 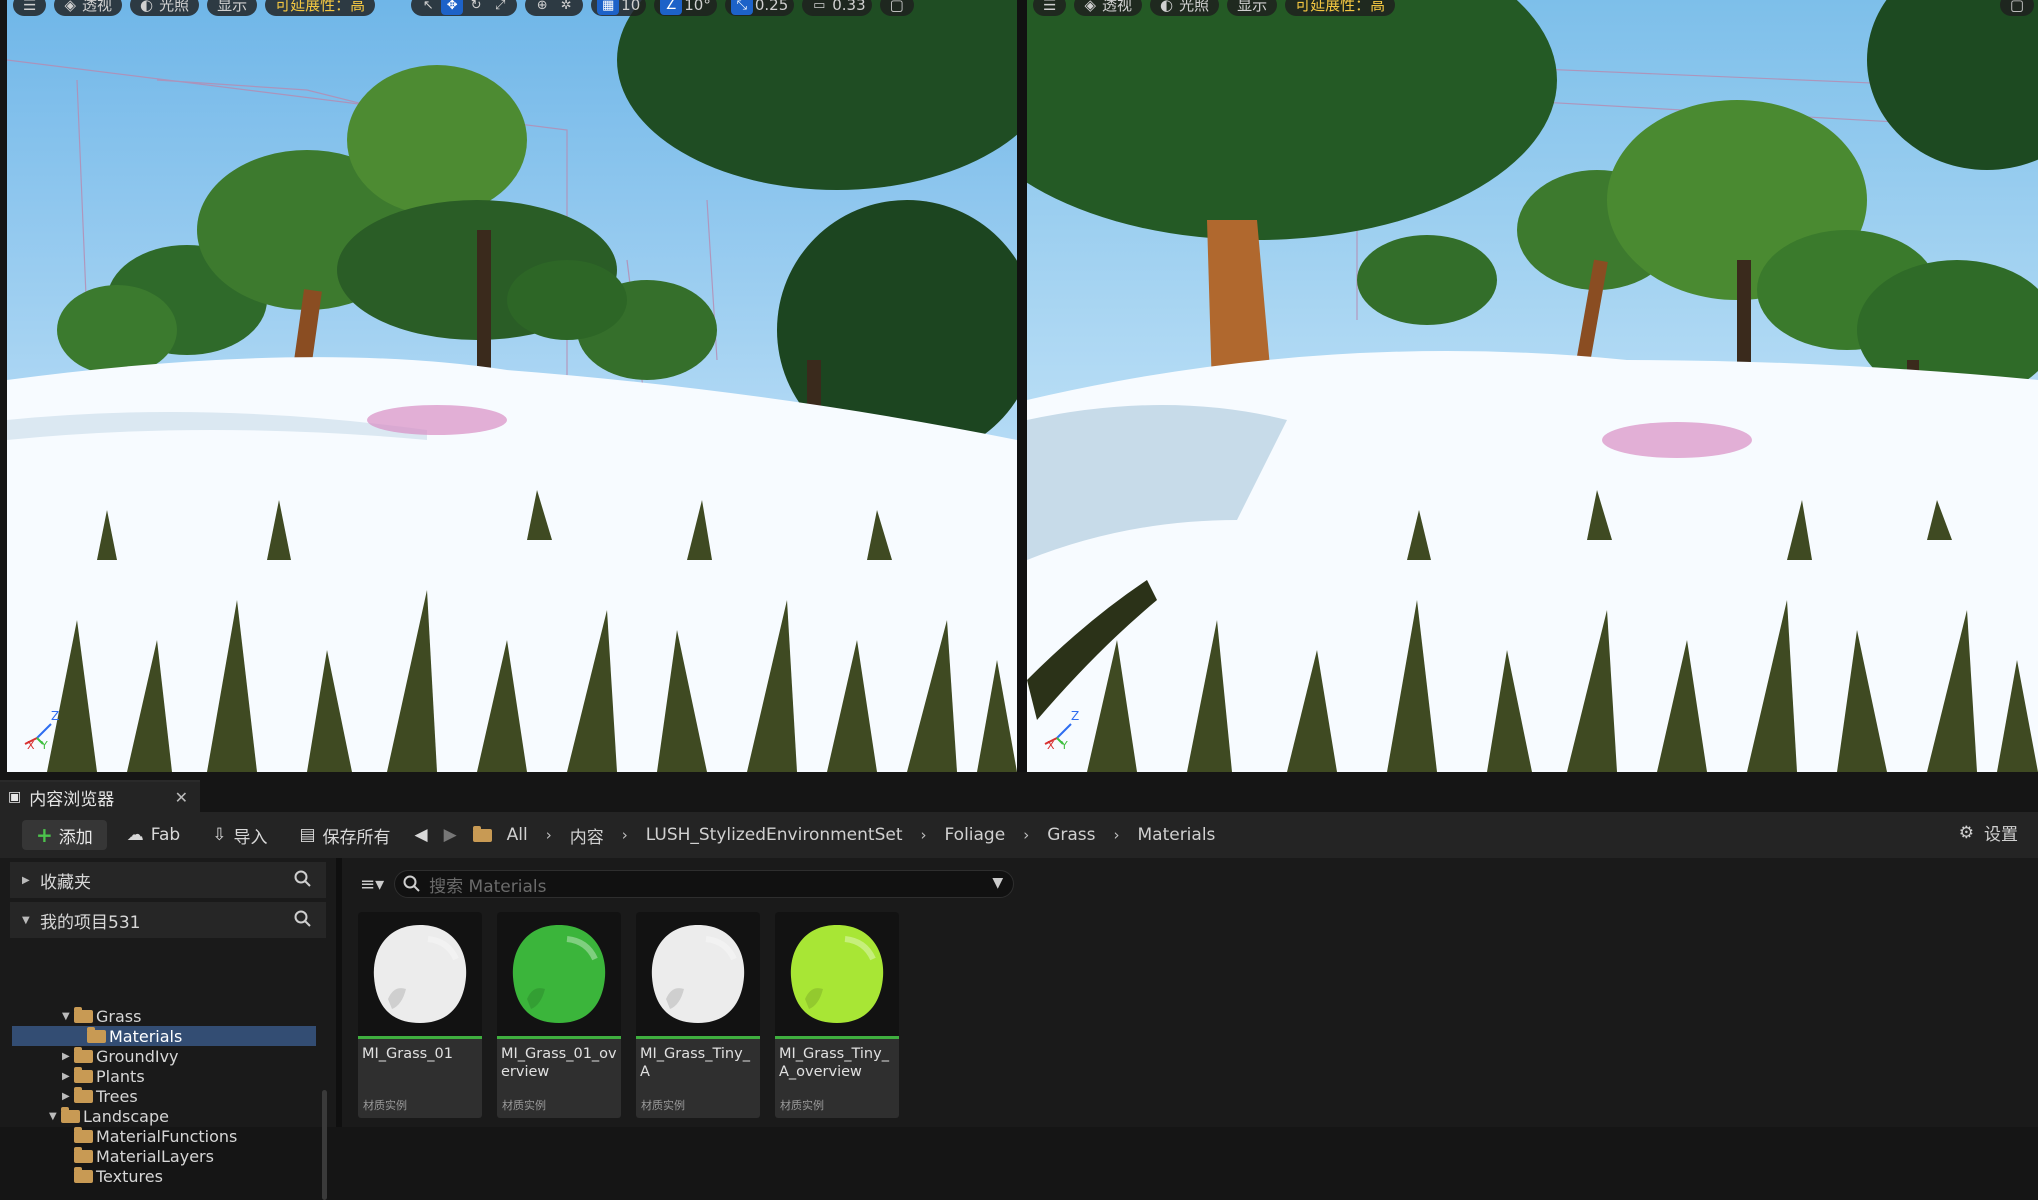 I want to click on scale-snap-icon: ⤡, so click(x=741, y=7).